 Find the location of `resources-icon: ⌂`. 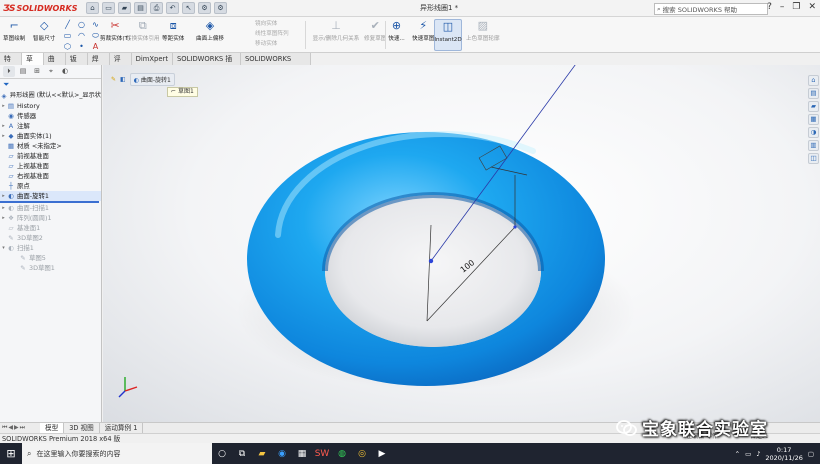

resources-icon: ⌂ is located at coordinates (813, 80).